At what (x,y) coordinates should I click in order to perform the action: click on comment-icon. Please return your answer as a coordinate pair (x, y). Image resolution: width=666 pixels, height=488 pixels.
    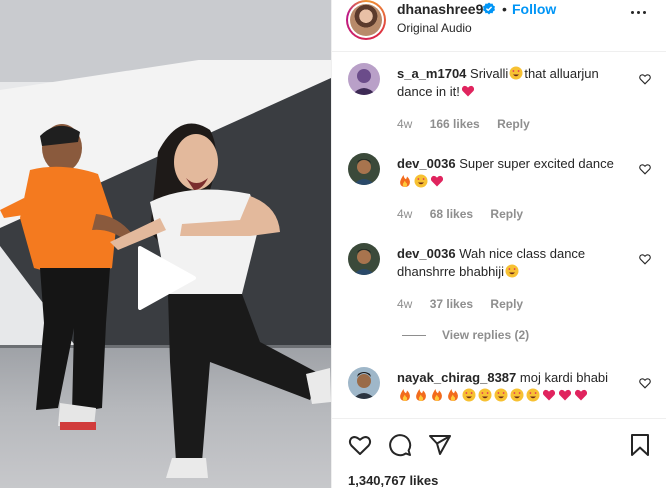
    Looking at the image, I should click on (400, 445).